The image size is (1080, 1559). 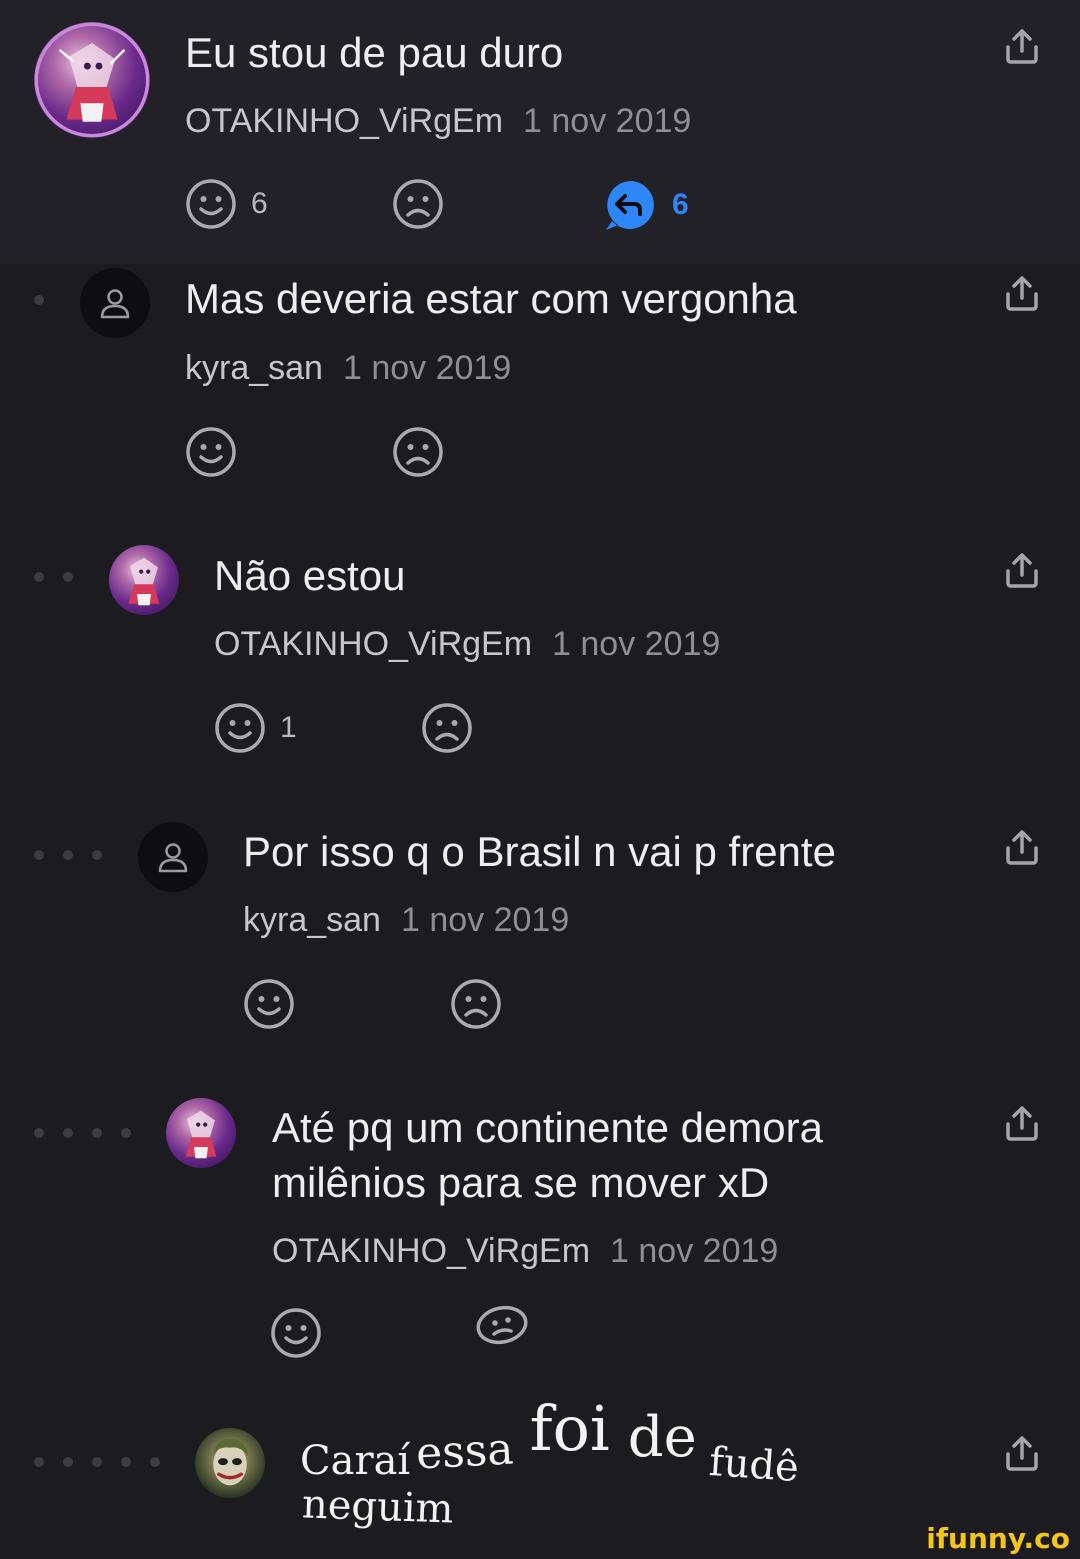 I want to click on joker-avatar-image, so click(x=231, y=1462).